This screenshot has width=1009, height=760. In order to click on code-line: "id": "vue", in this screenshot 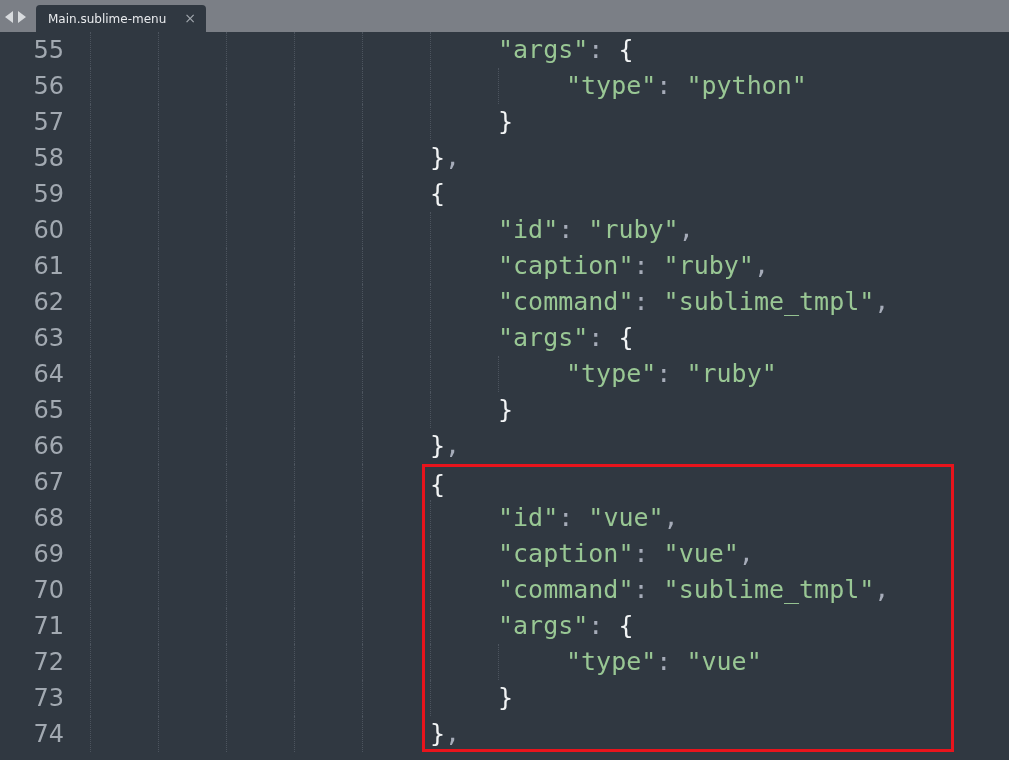, I will do `click(588, 518)`.